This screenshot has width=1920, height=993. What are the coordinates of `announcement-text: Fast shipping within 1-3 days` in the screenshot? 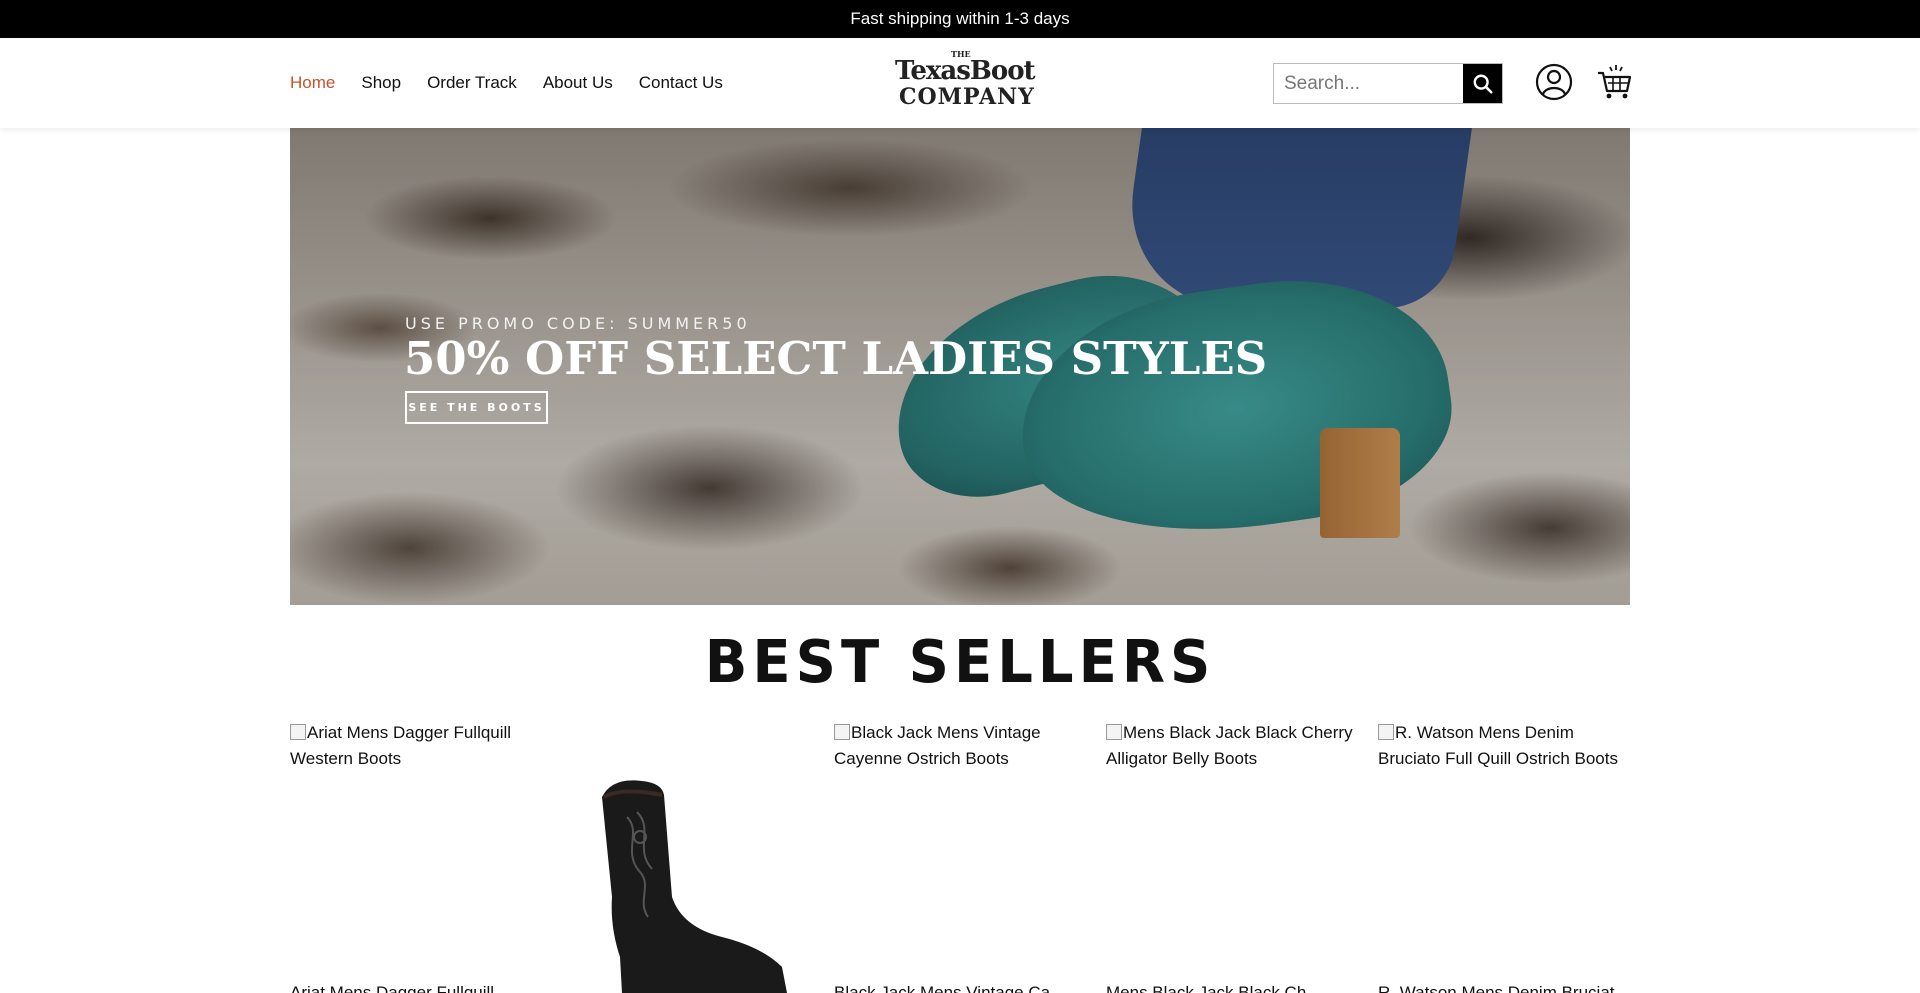 It's located at (960, 18).